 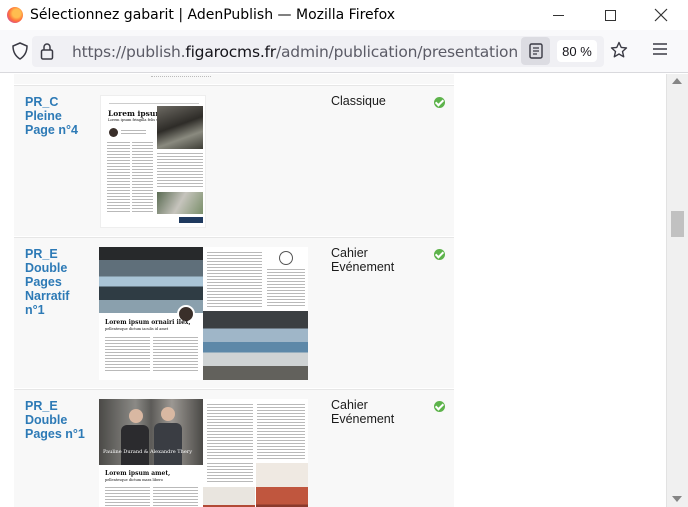 I want to click on reader-view-icon, so click(x=535, y=51).